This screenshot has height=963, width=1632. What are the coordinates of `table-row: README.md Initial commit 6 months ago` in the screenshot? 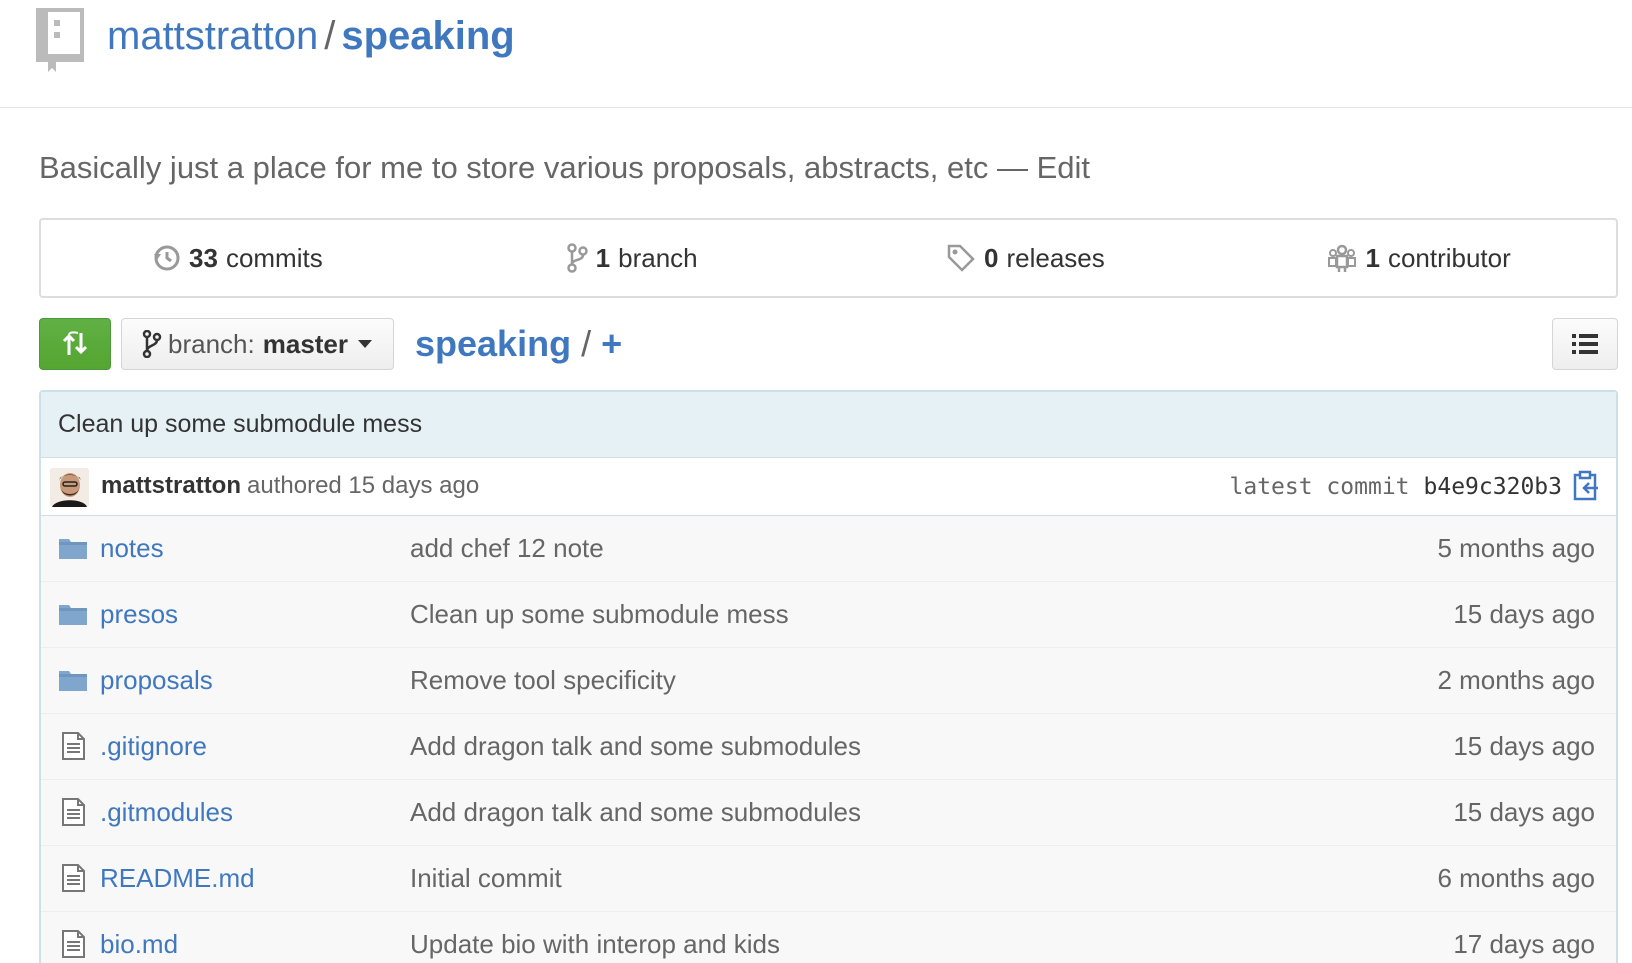 It's located at (828, 879).